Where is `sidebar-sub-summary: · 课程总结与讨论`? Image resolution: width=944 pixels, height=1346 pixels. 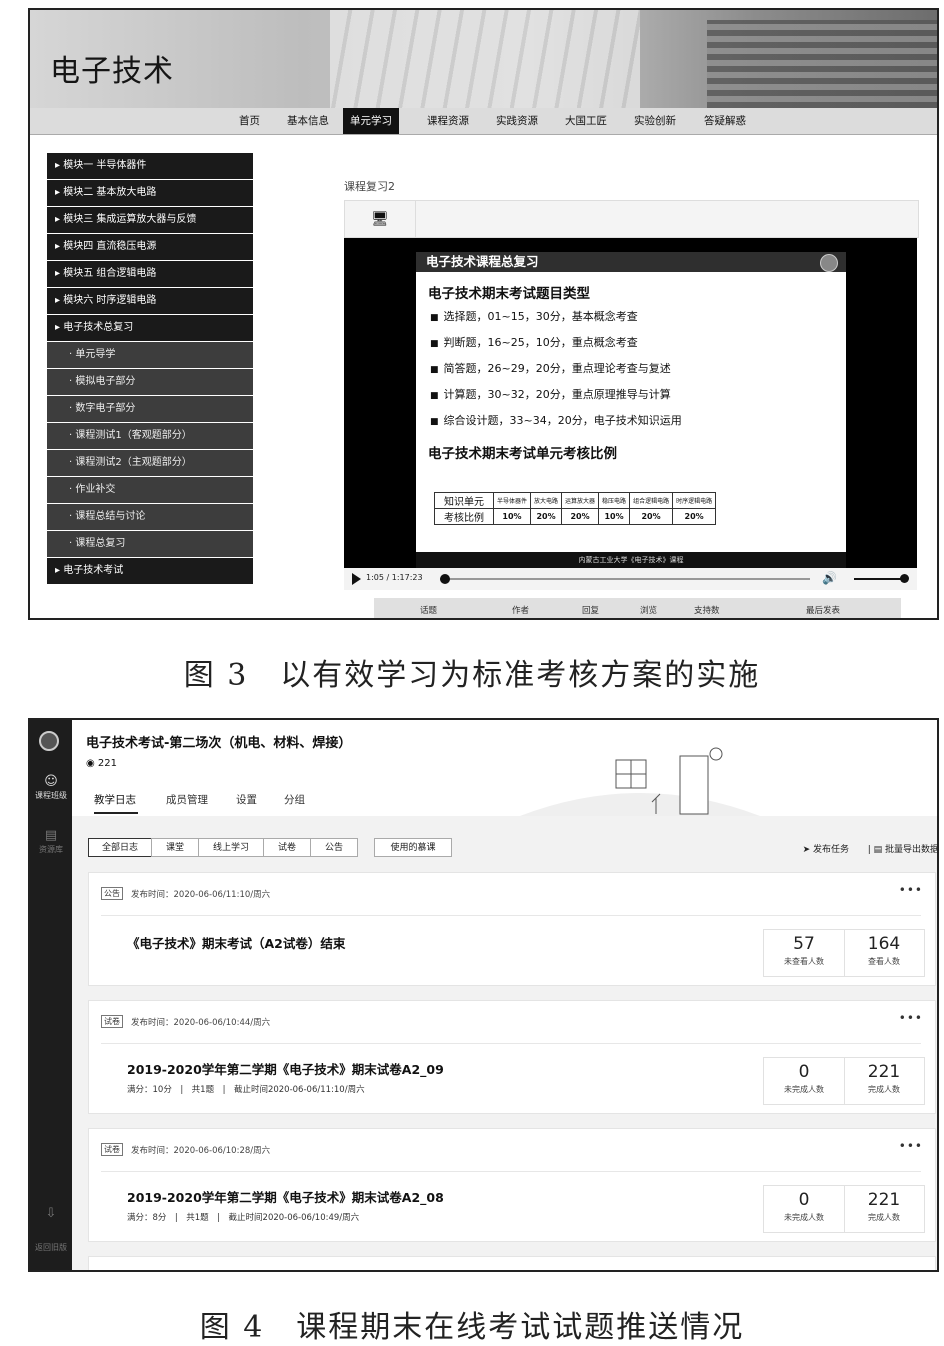
sidebar-sub-summary: · 课程总结与讨论 is located at coordinates (150, 517).